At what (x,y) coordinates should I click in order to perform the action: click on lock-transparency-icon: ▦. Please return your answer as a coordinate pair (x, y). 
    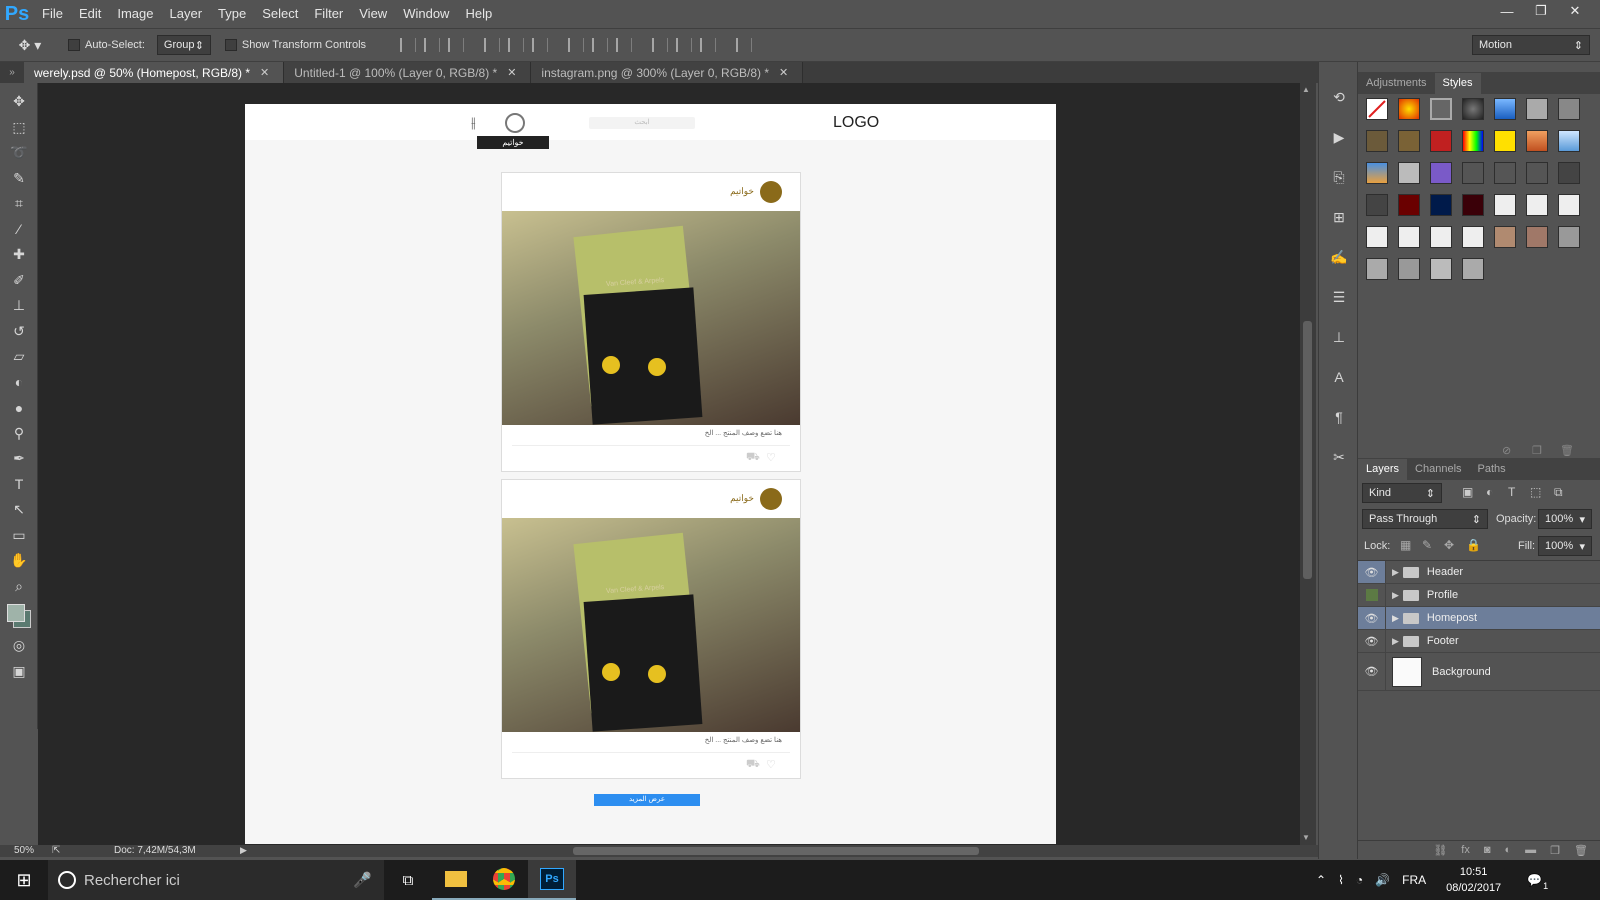
    Looking at the image, I should click on (1405, 545).